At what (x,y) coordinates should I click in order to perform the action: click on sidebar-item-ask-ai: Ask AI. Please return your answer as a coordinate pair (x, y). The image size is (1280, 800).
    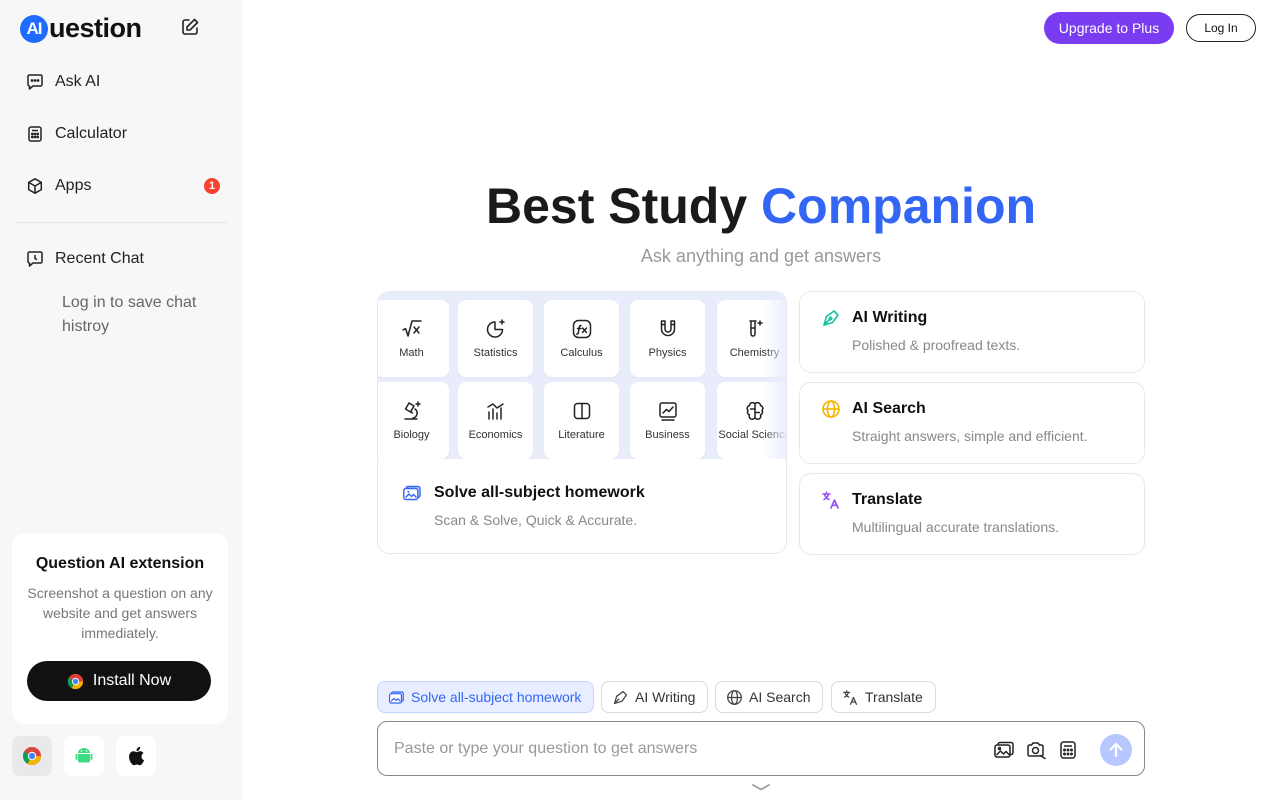
    Looking at the image, I should click on (121, 82).